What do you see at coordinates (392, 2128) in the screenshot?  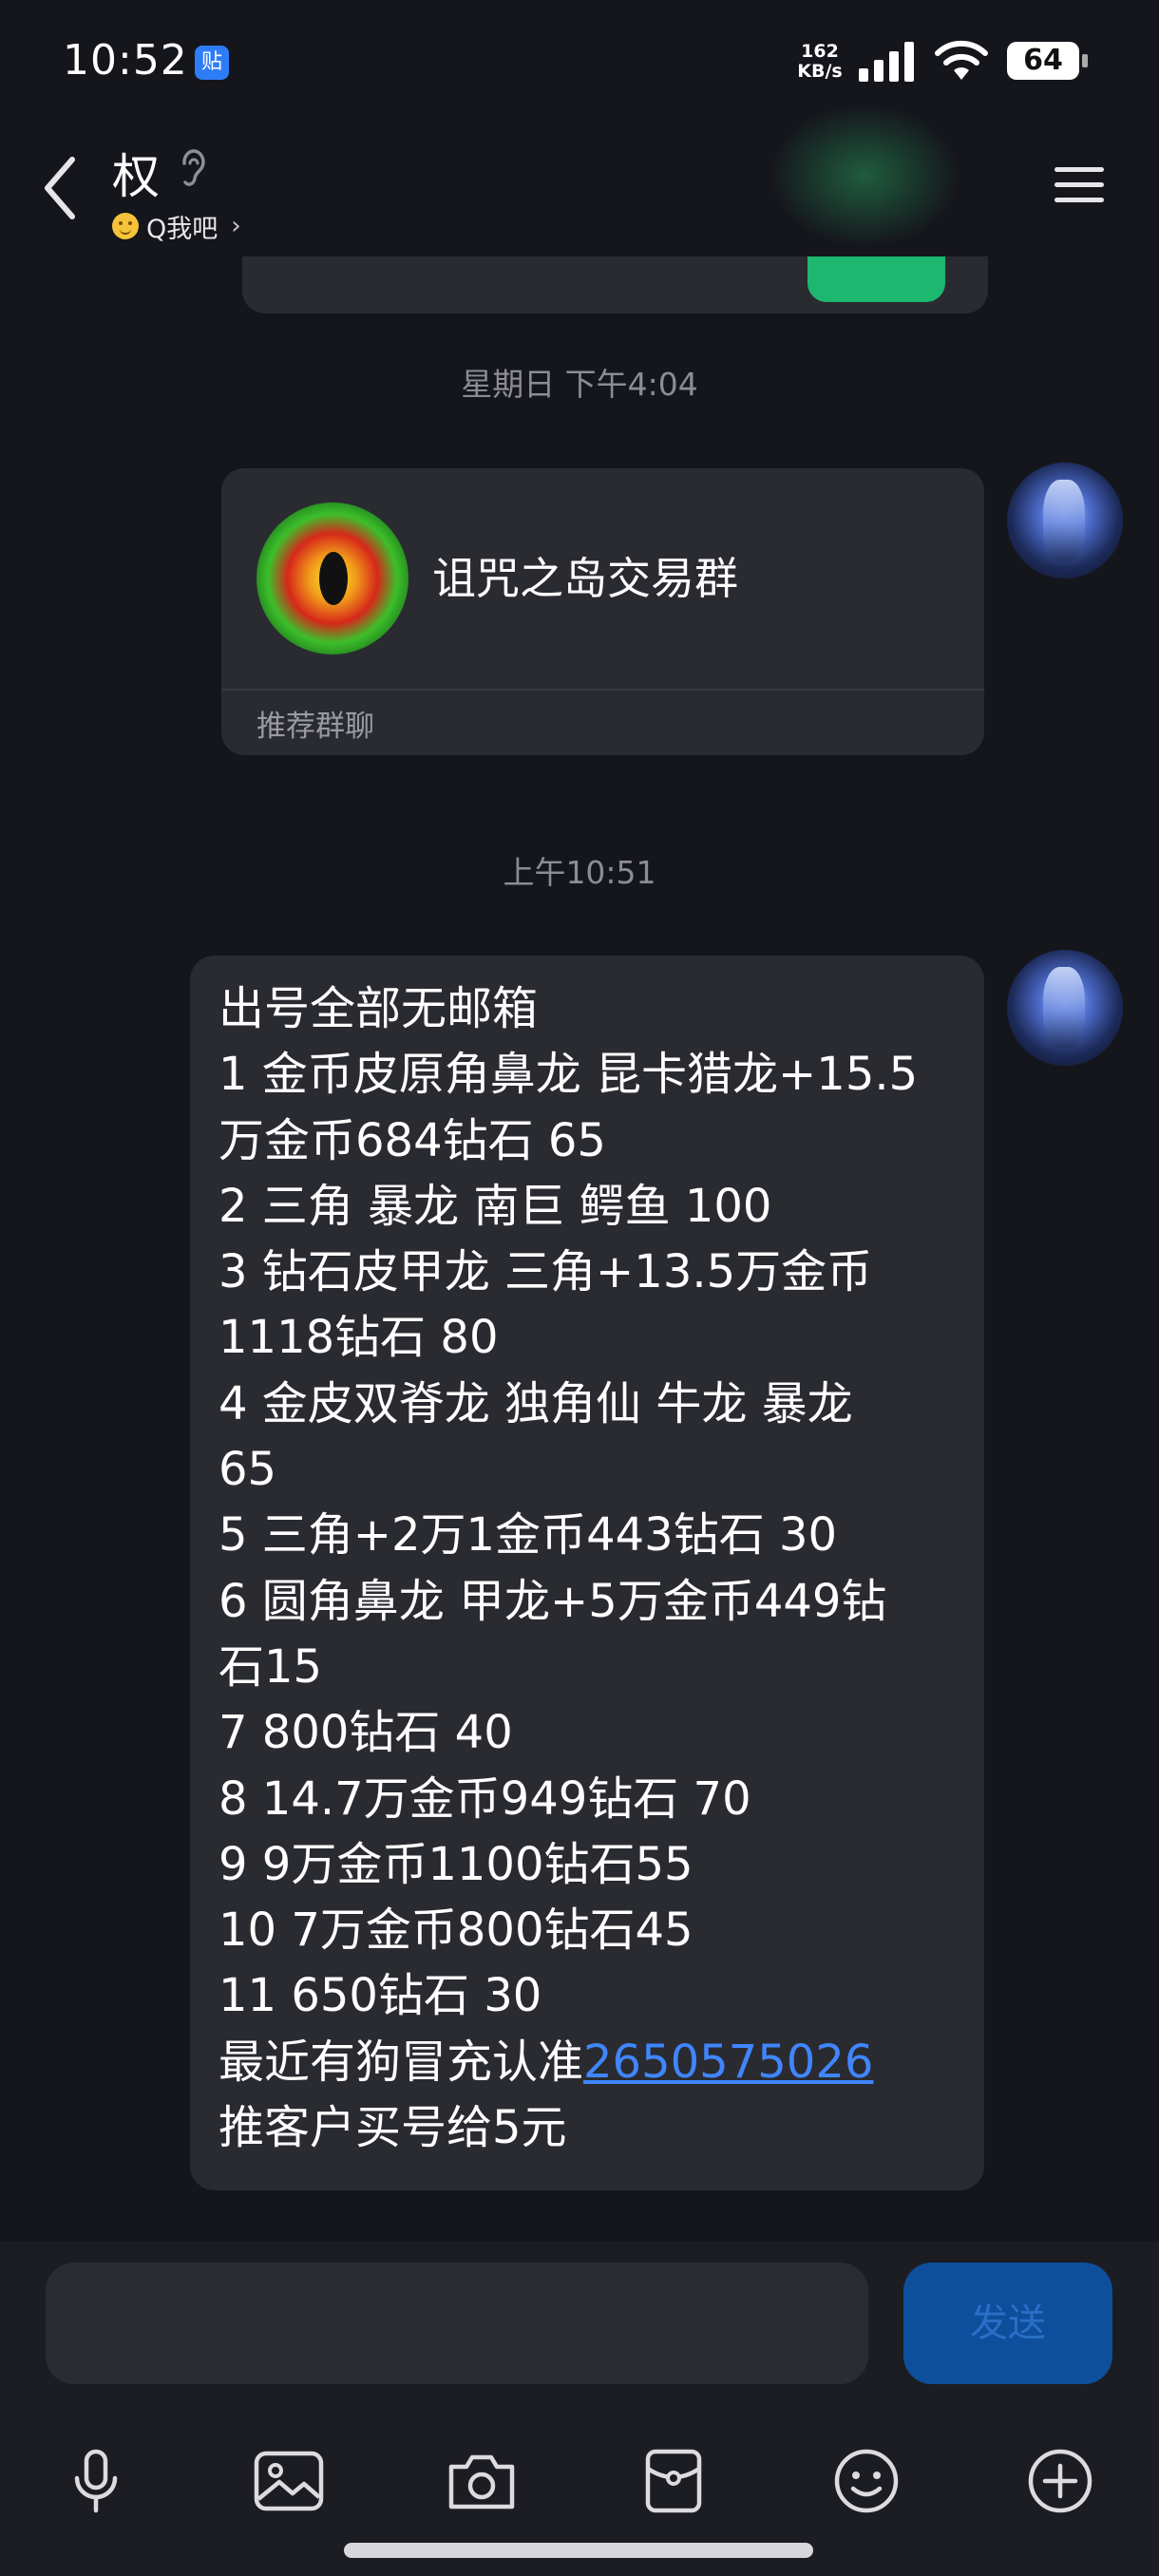 I see `message-line: 推客户买号给5元` at bounding box center [392, 2128].